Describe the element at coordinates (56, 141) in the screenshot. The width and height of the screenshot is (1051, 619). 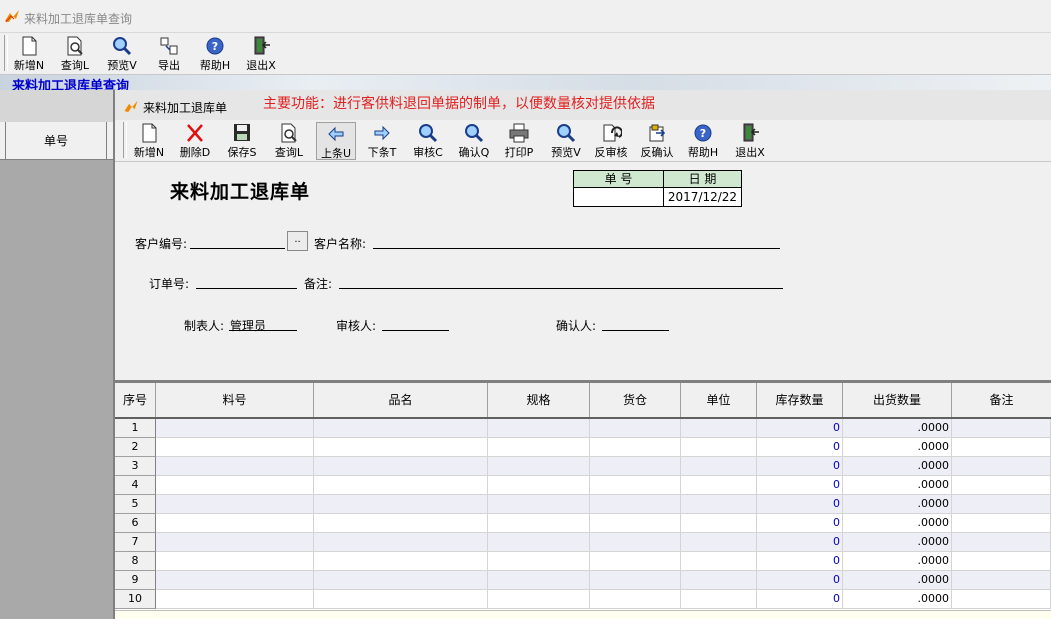
I see `outer-grid-header-doc-no: 单号` at that location.